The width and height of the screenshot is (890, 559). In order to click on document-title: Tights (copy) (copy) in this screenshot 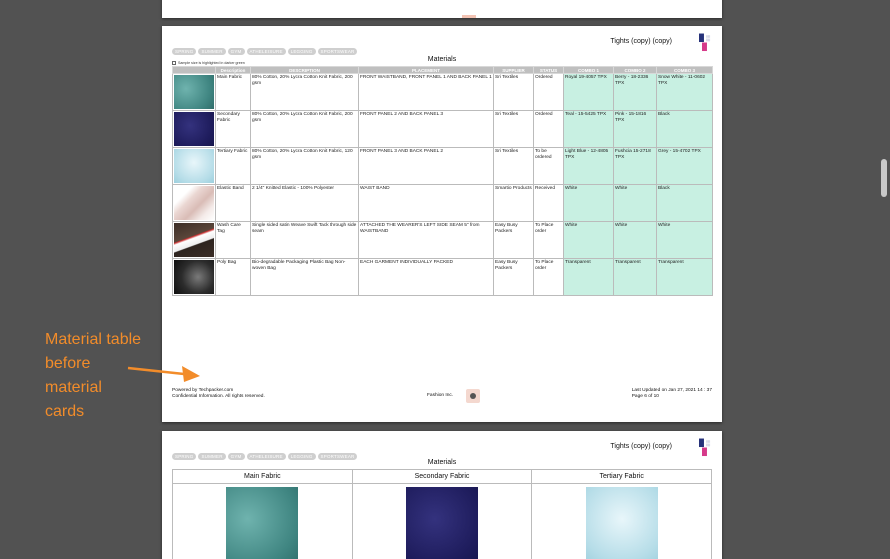, I will do `click(641, 41)`.